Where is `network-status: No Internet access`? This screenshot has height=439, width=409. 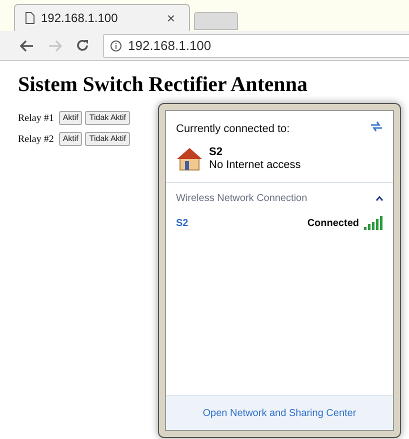
network-status: No Internet access is located at coordinates (255, 165).